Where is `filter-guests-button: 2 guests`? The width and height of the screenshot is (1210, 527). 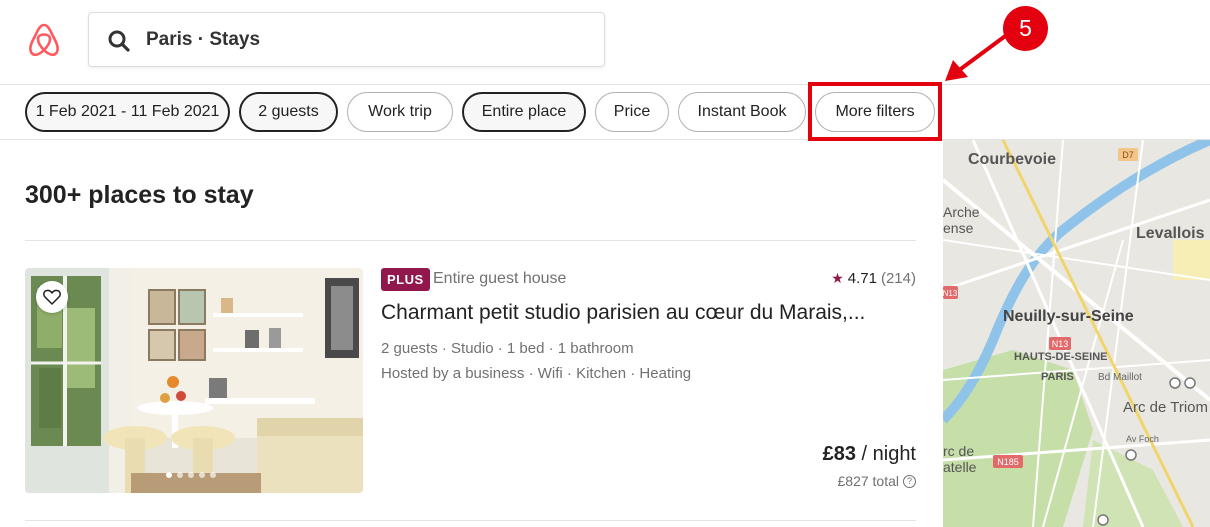
filter-guests-button: 2 guests is located at coordinates (288, 112).